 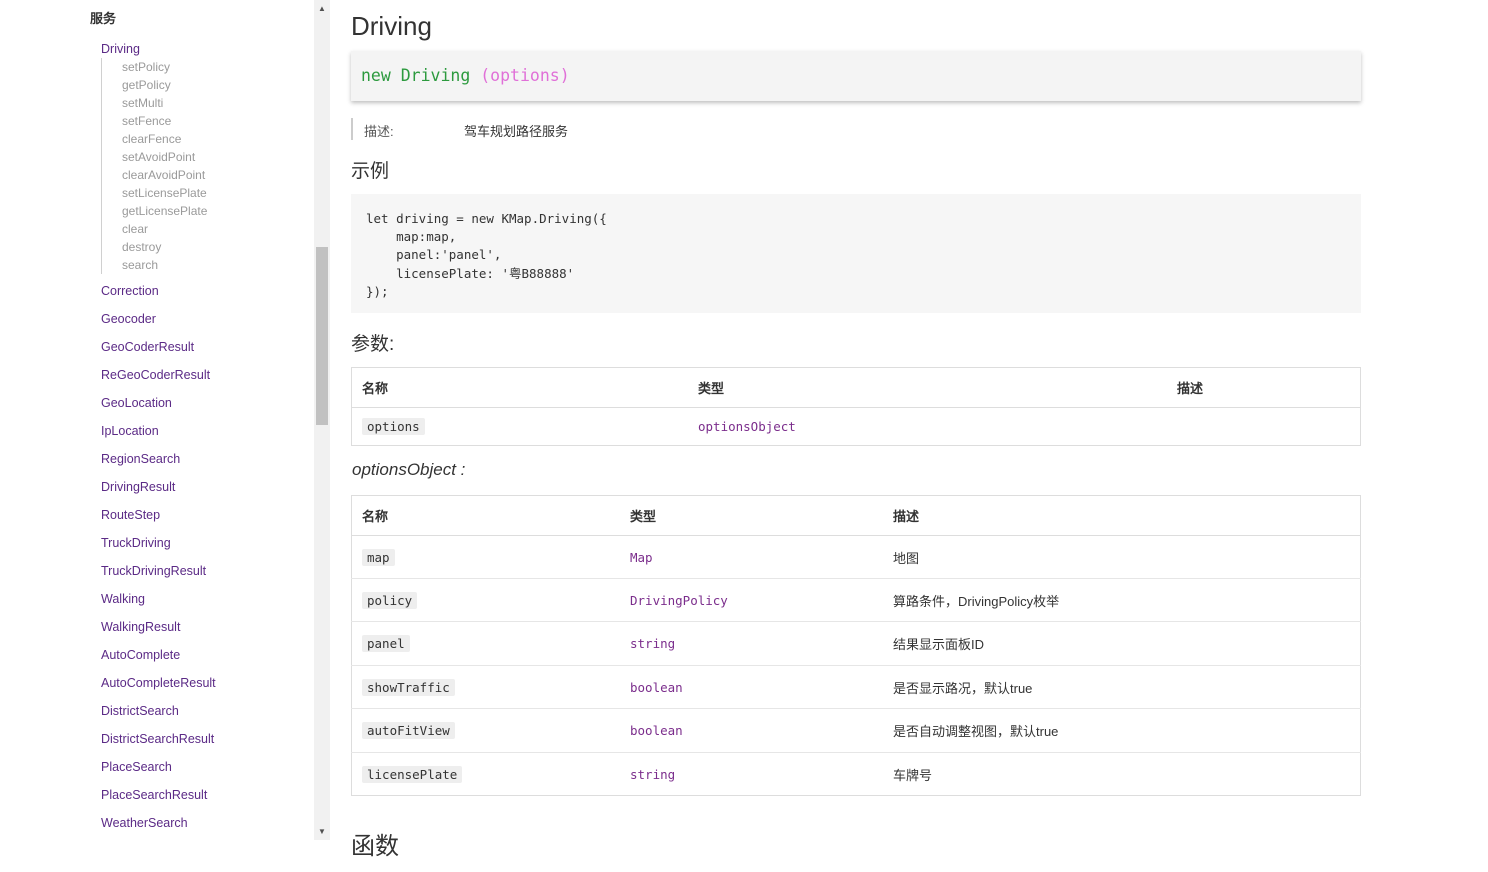 What do you see at coordinates (158, 604) in the screenshot?
I see `sidebar-item: Walking` at bounding box center [158, 604].